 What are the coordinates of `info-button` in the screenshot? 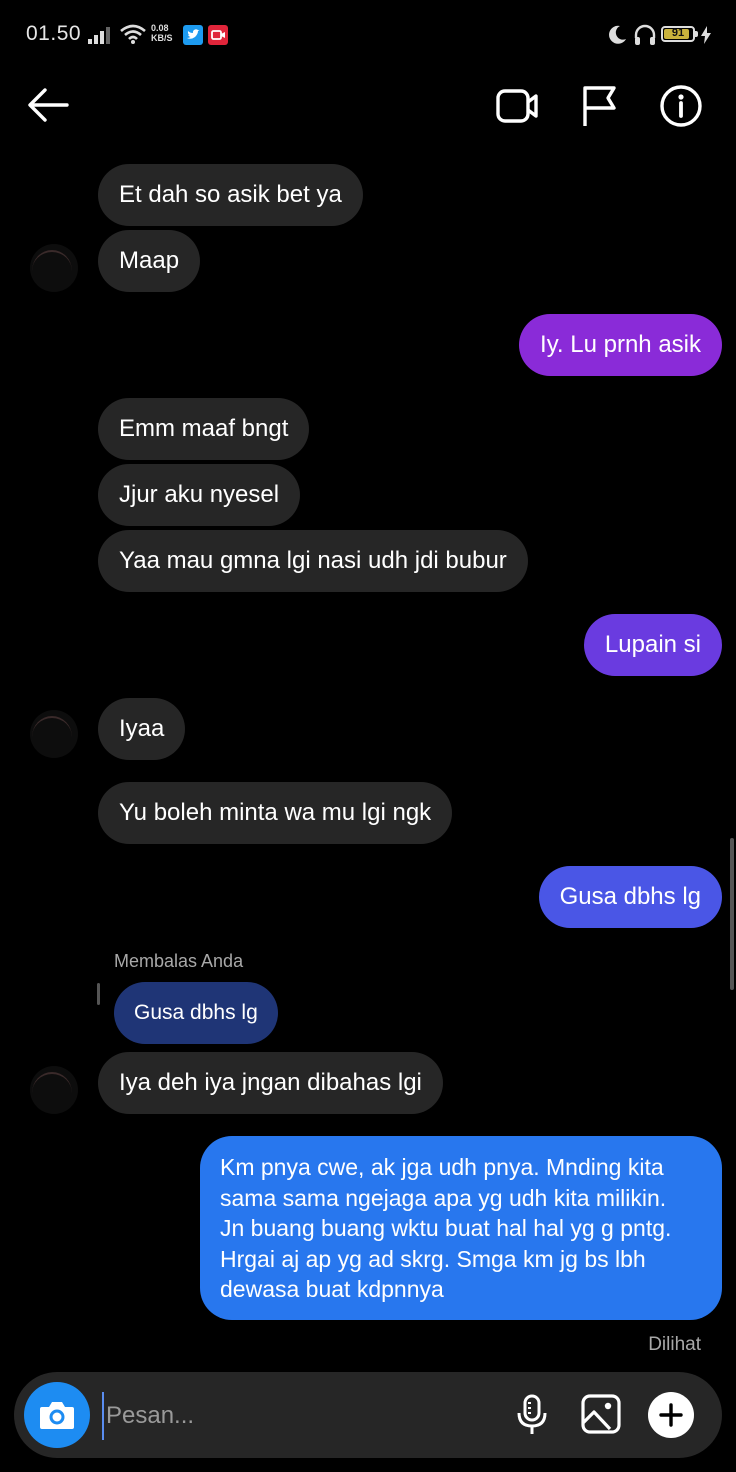 It's located at (681, 106).